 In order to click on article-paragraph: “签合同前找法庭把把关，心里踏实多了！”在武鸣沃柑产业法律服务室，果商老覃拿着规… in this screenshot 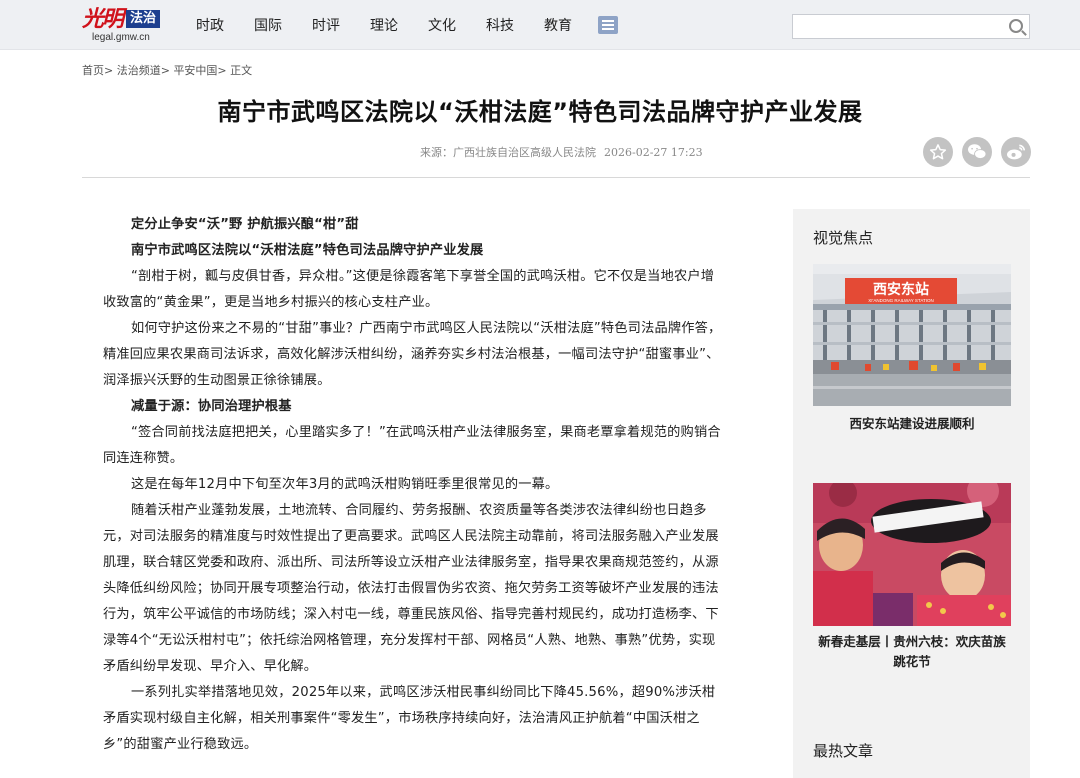, I will do `click(412, 445)`.